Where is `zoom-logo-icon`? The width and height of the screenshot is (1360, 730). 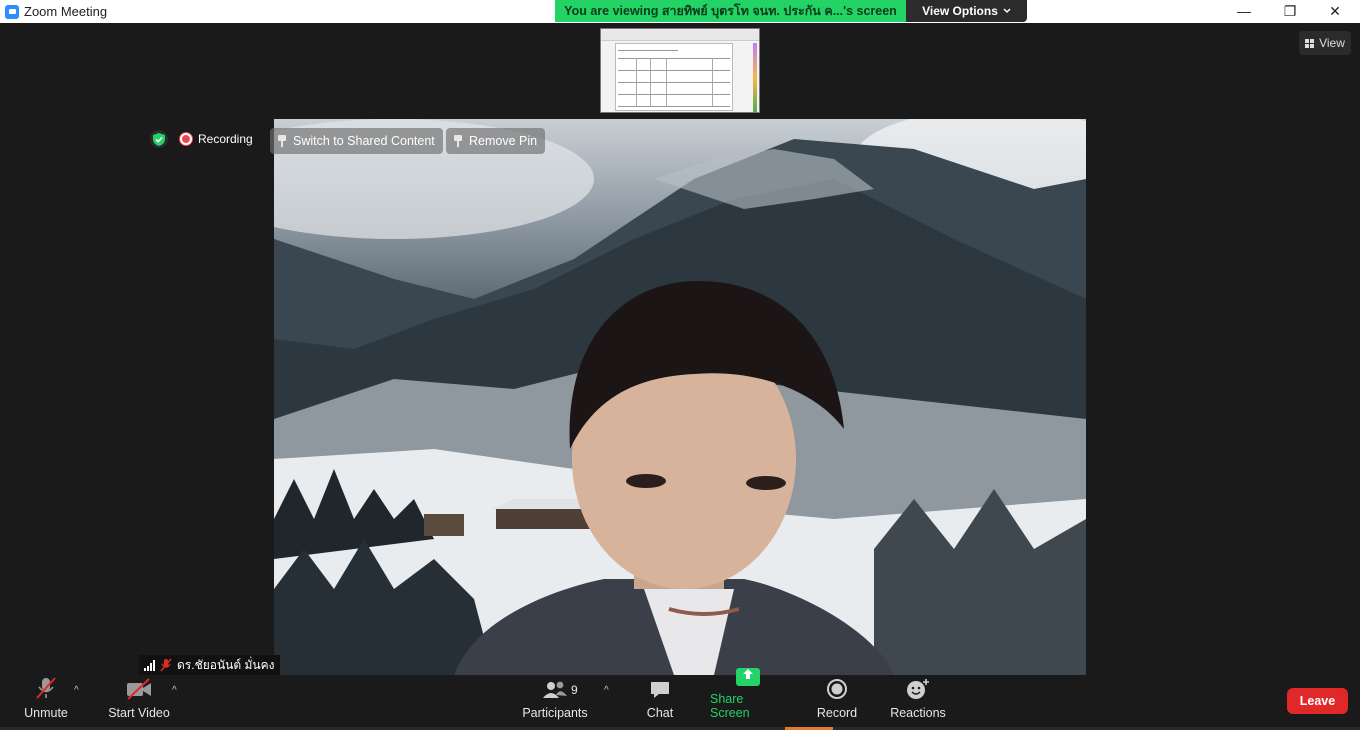 zoom-logo-icon is located at coordinates (12, 11).